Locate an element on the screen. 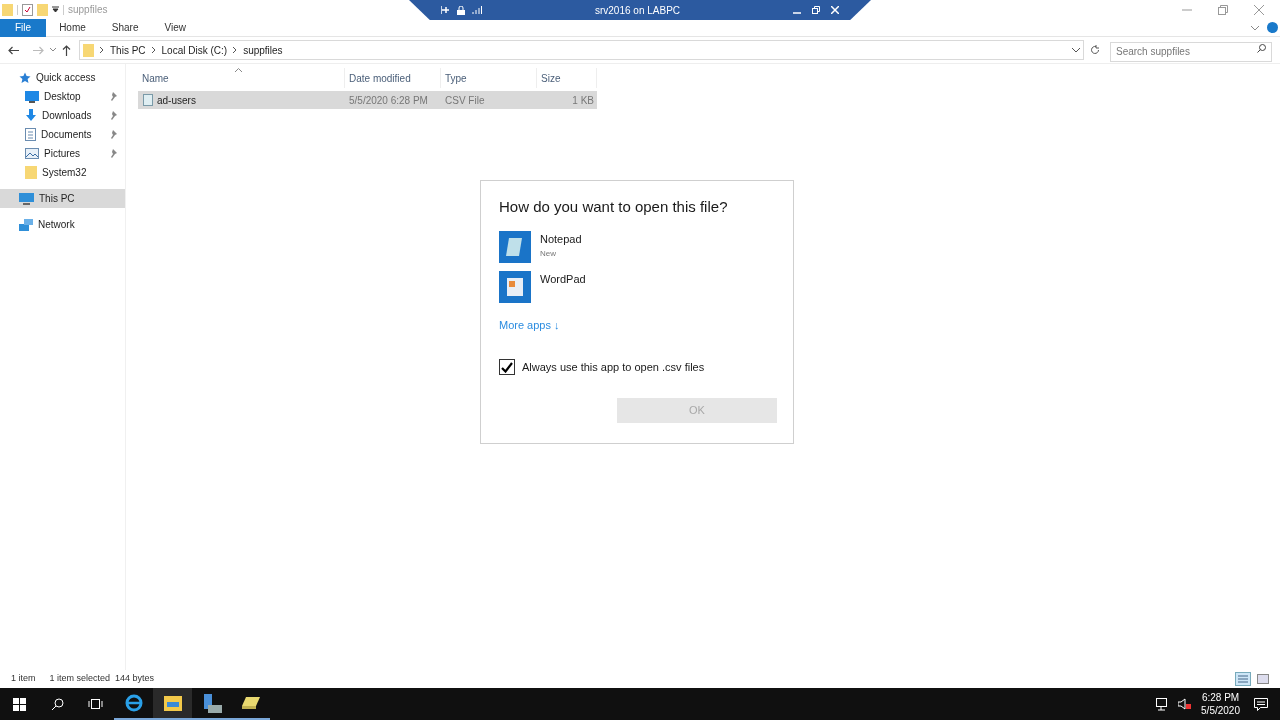  sidebar-item: This PC is located at coordinates (62, 198).